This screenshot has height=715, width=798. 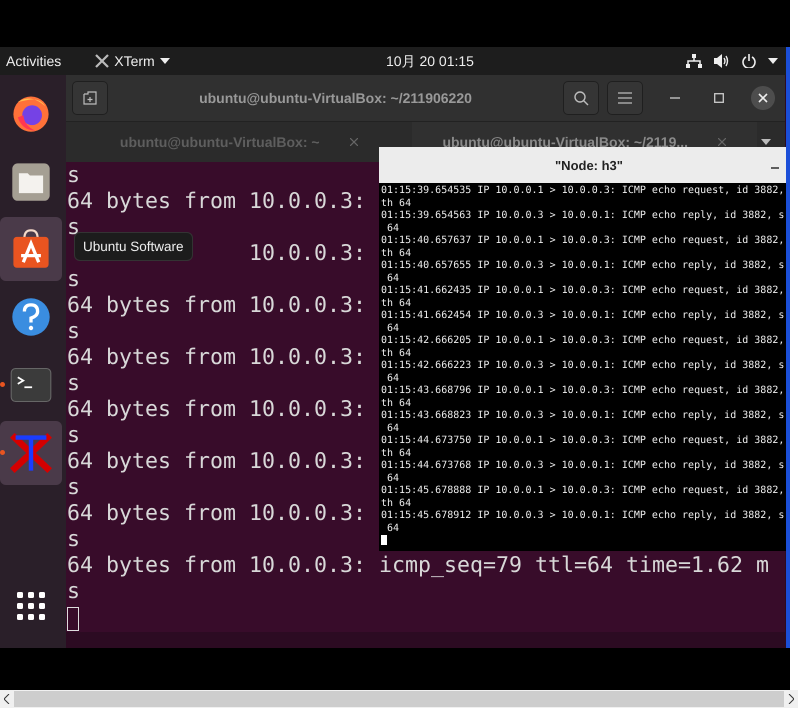 I want to click on activities-button: Activities, so click(x=34, y=61).